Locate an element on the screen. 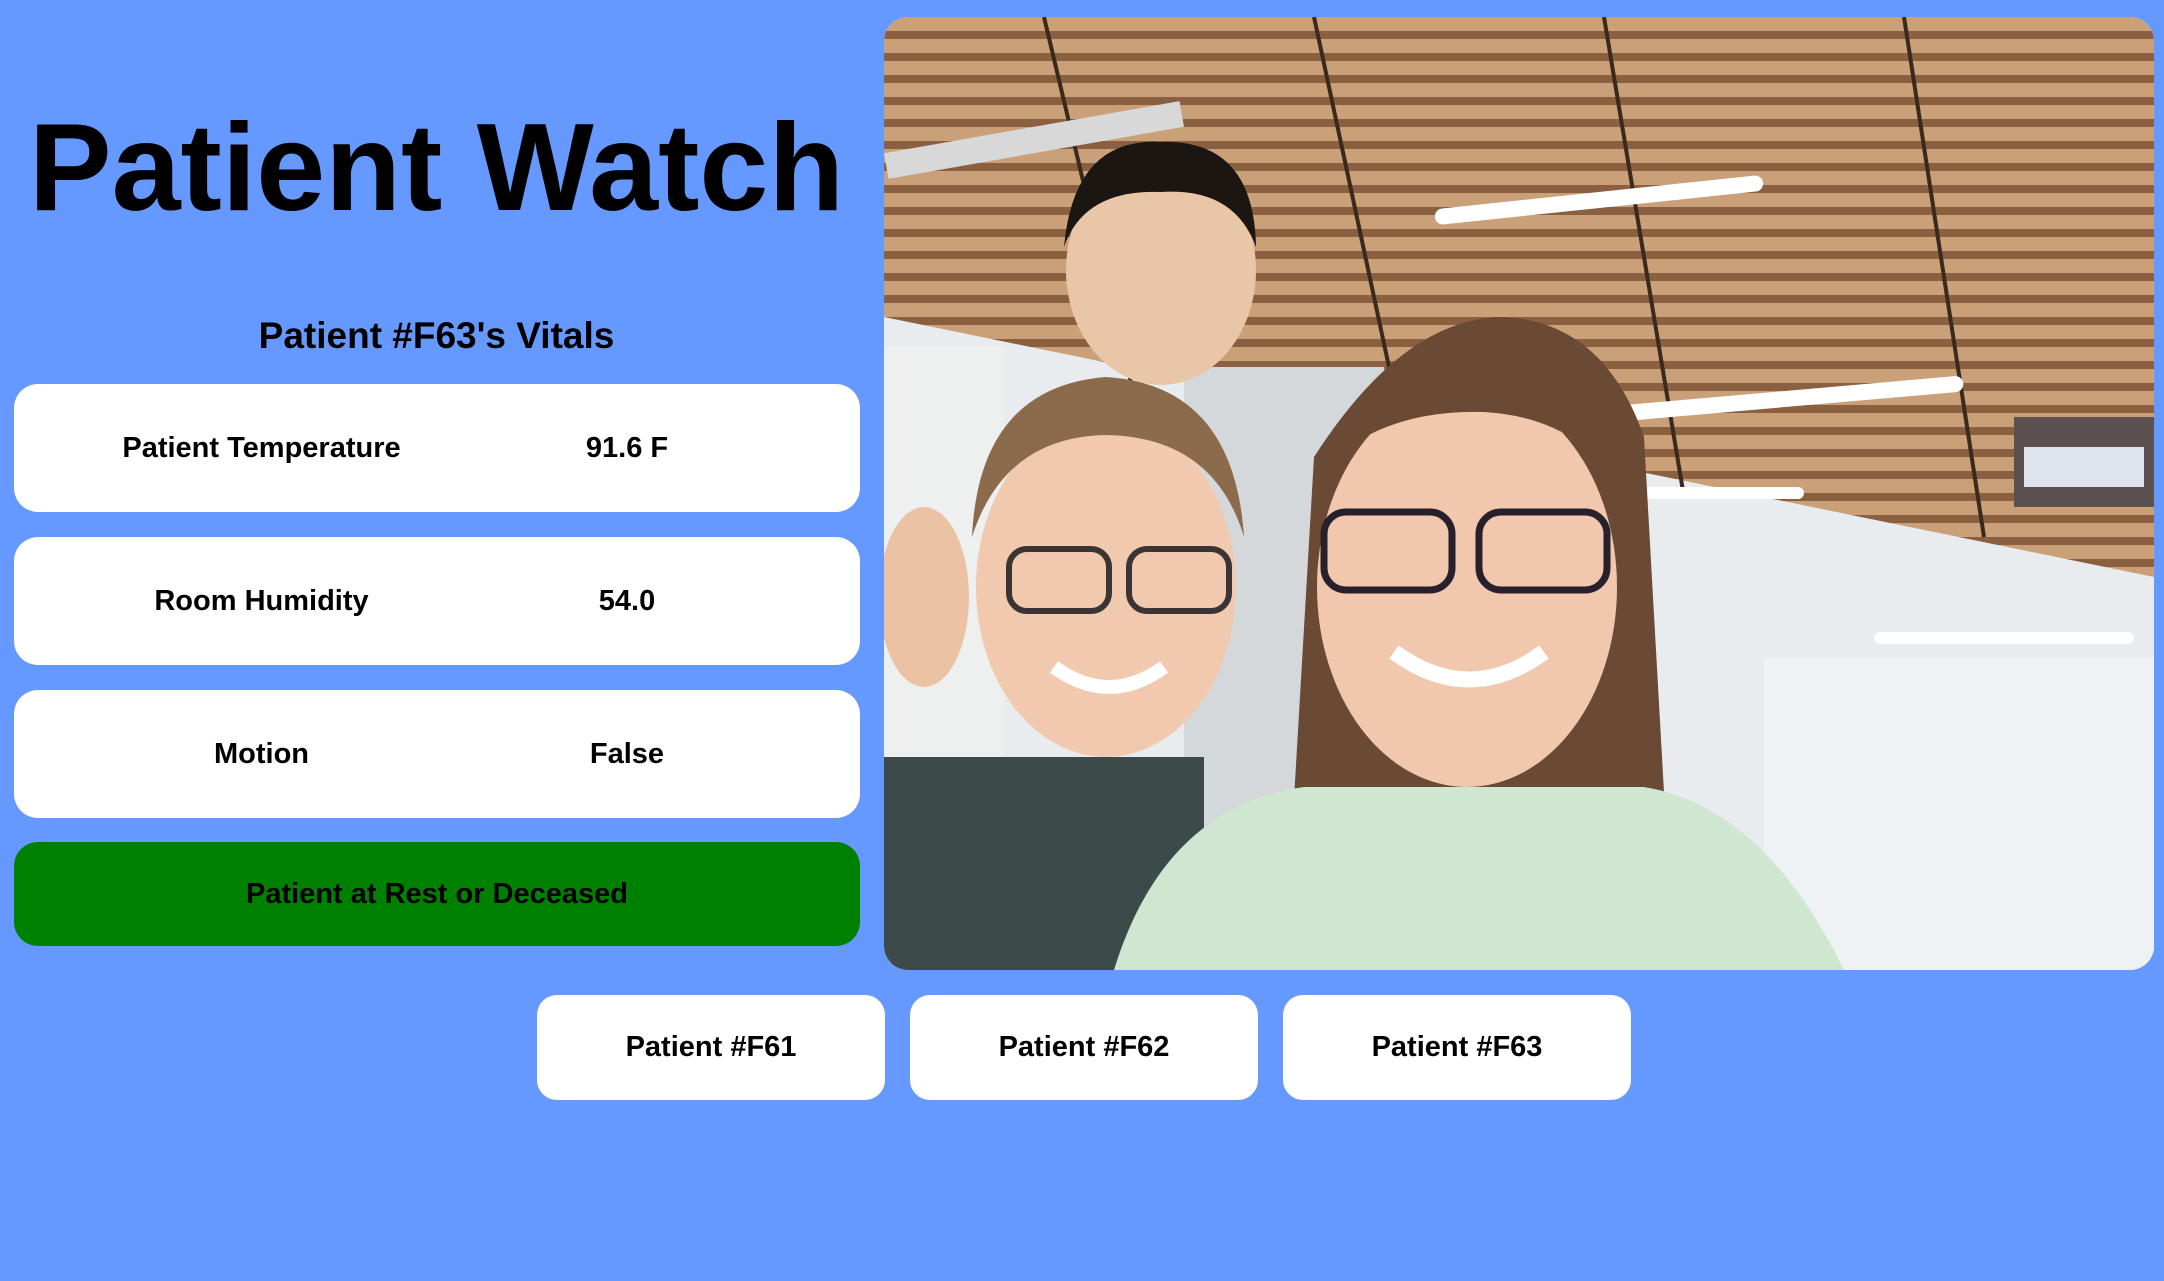 This screenshot has height=1281, width=2164. patient-tab-f62: Patient #F62 is located at coordinates (1084, 1047).